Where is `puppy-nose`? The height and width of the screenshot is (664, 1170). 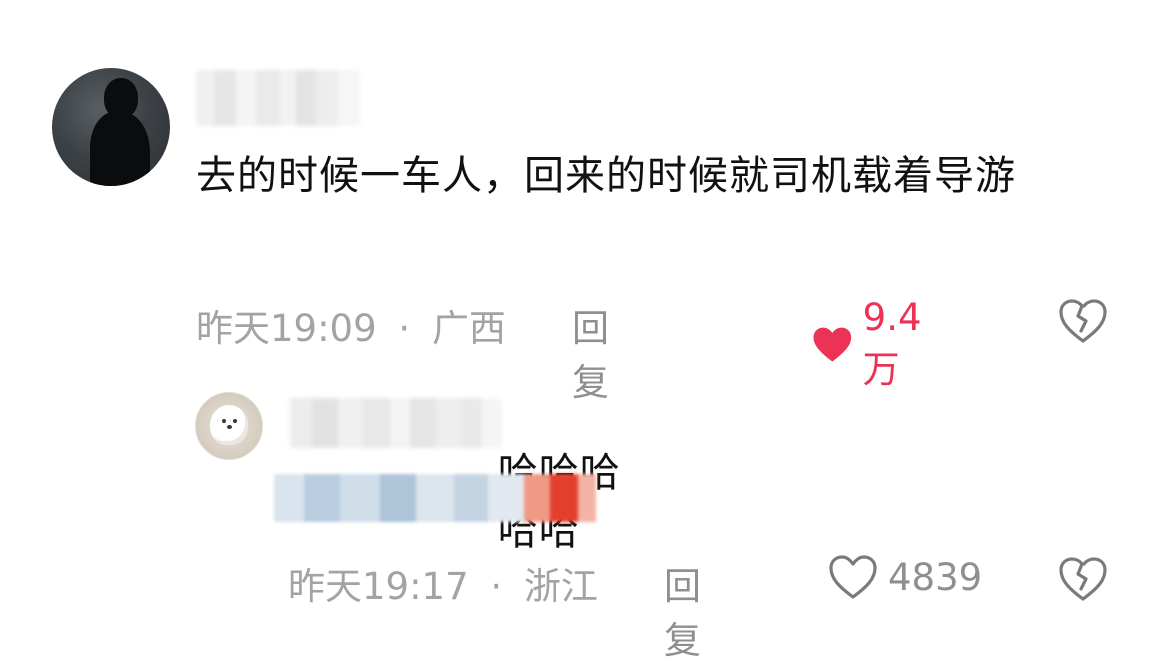
puppy-nose is located at coordinates (229, 427).